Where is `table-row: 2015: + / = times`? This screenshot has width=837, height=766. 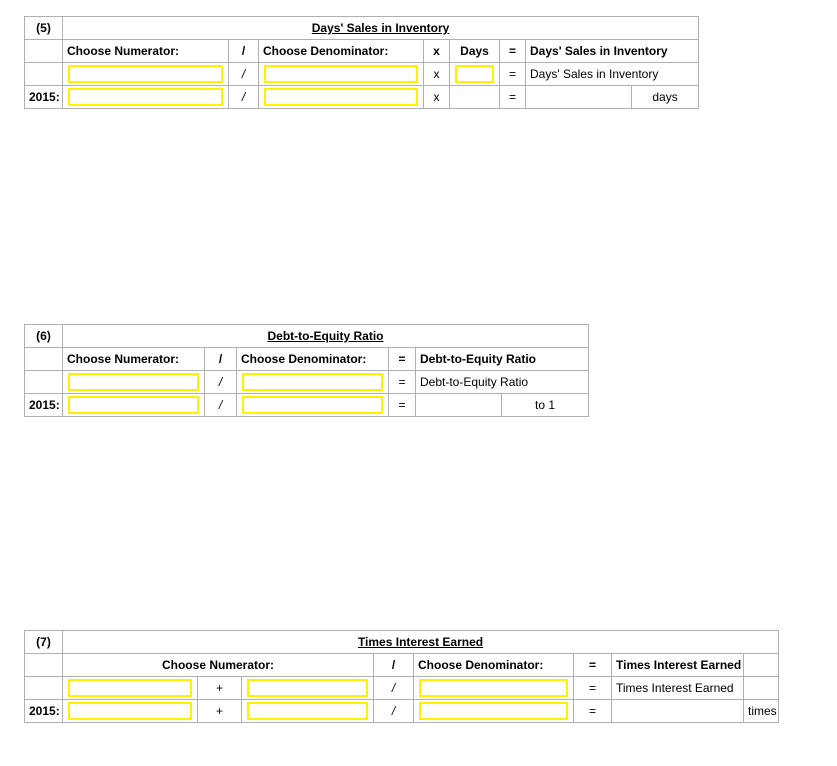 table-row: 2015: + / = times is located at coordinates (402, 711).